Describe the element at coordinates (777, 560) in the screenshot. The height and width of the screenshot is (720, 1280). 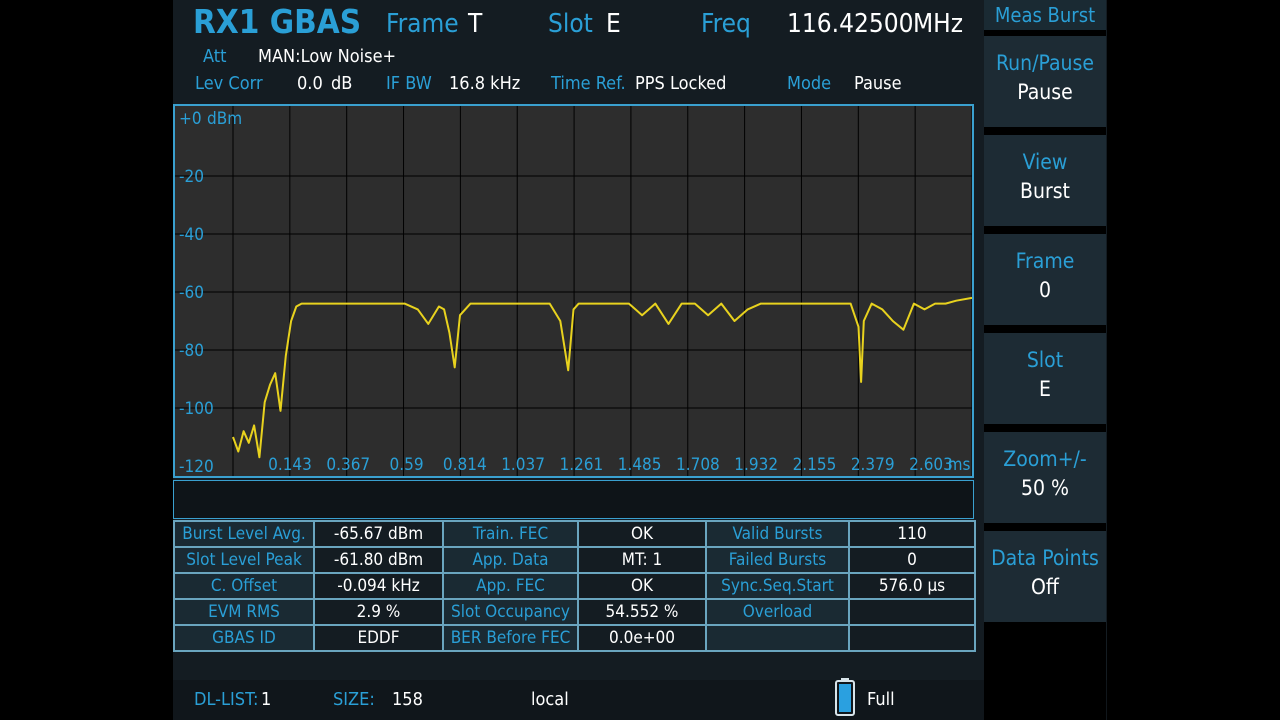
I see `result-label: Failed Bursts` at that location.